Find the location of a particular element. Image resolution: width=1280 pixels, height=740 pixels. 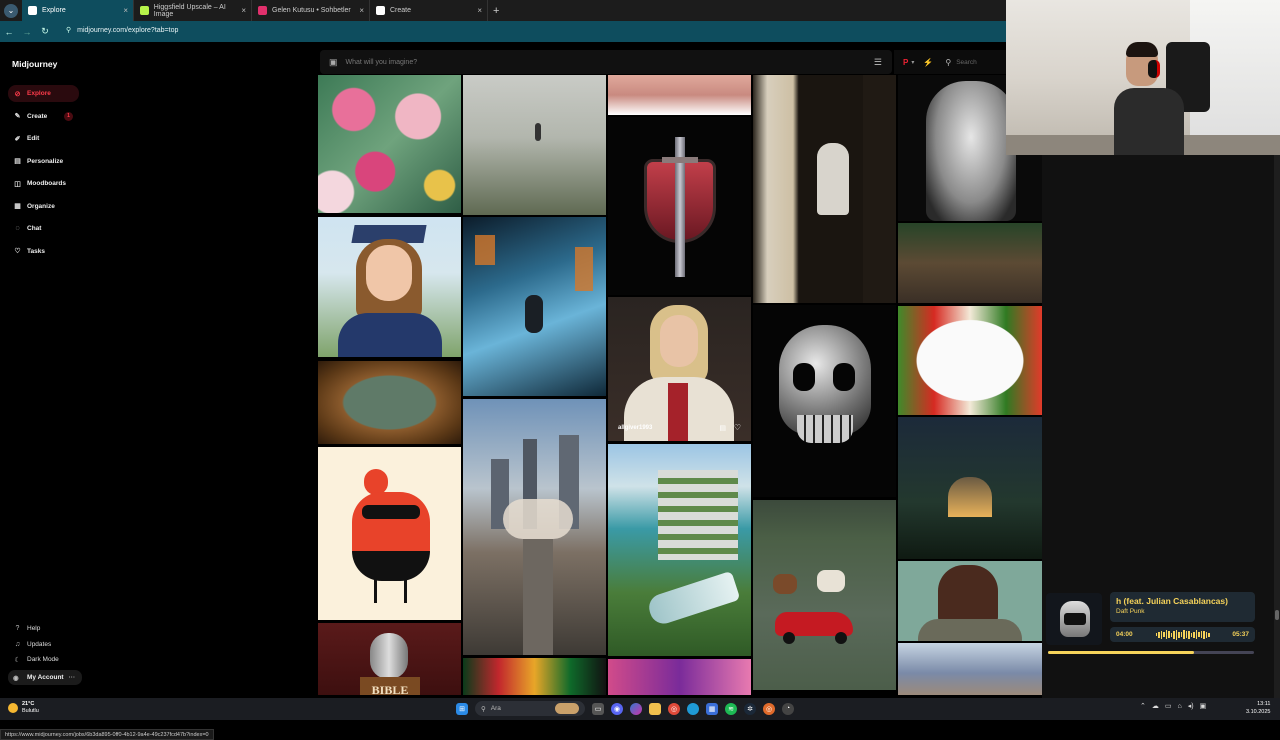

url-field: ⚲ midjourney.com/explore?tab=top is located at coordinates (122, 30).